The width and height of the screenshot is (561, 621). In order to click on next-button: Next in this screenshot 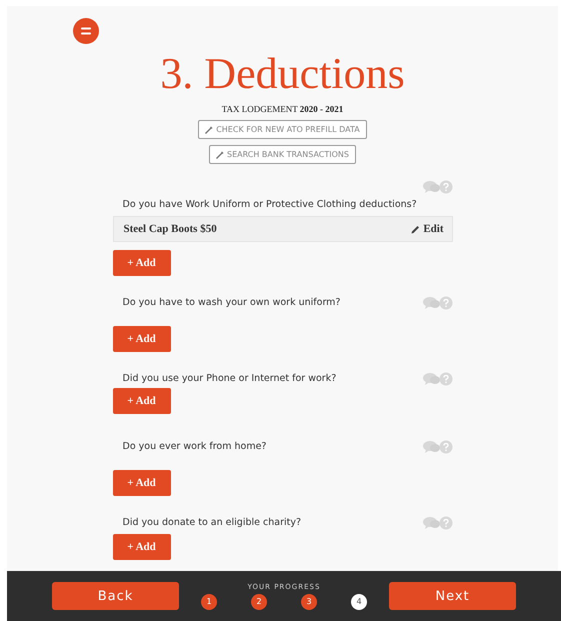, I will do `click(452, 596)`.